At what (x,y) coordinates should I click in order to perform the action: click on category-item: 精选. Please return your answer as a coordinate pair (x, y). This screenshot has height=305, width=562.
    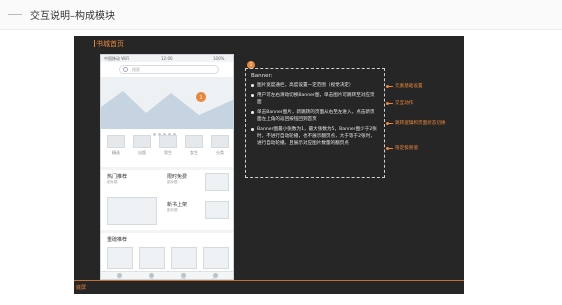
    Looking at the image, I should click on (117, 145).